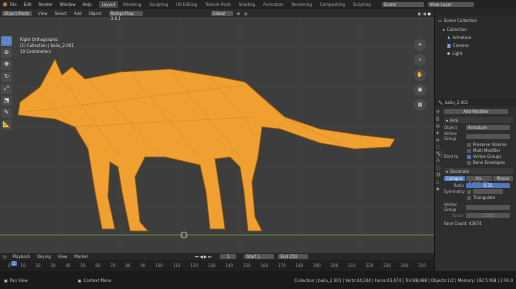 The width and height of the screenshot is (516, 289). What do you see at coordinates (439, 112) in the screenshot?
I see `tool-tab-icon: ⚒` at bounding box center [439, 112].